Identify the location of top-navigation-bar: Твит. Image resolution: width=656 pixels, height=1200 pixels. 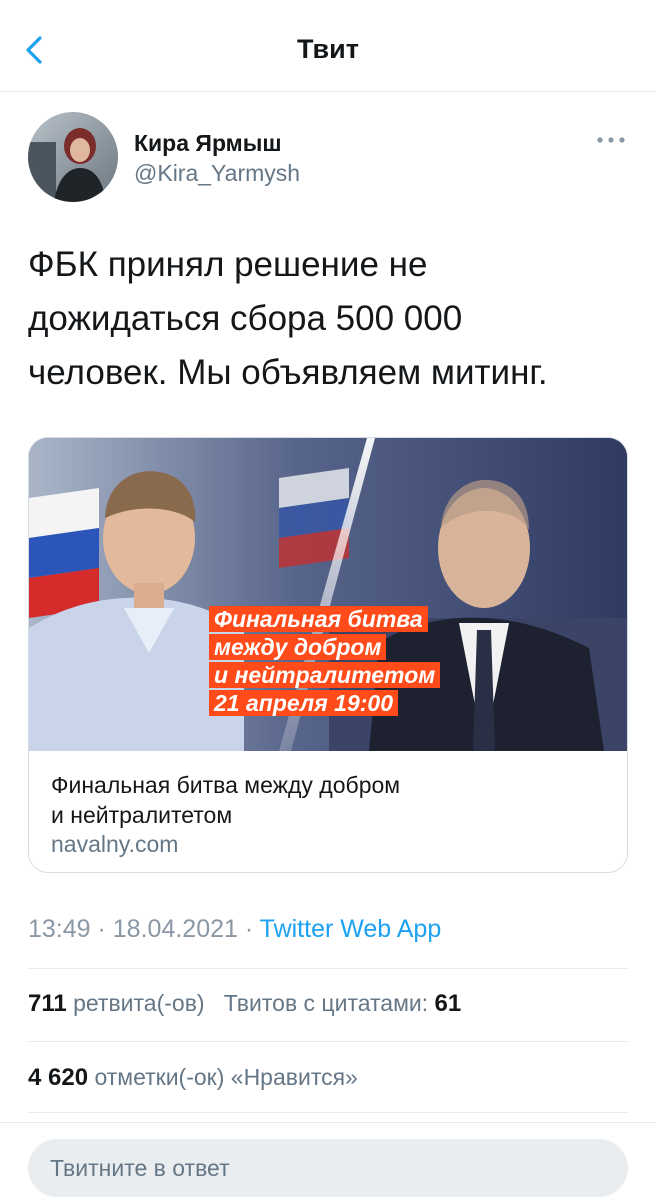
(328, 46).